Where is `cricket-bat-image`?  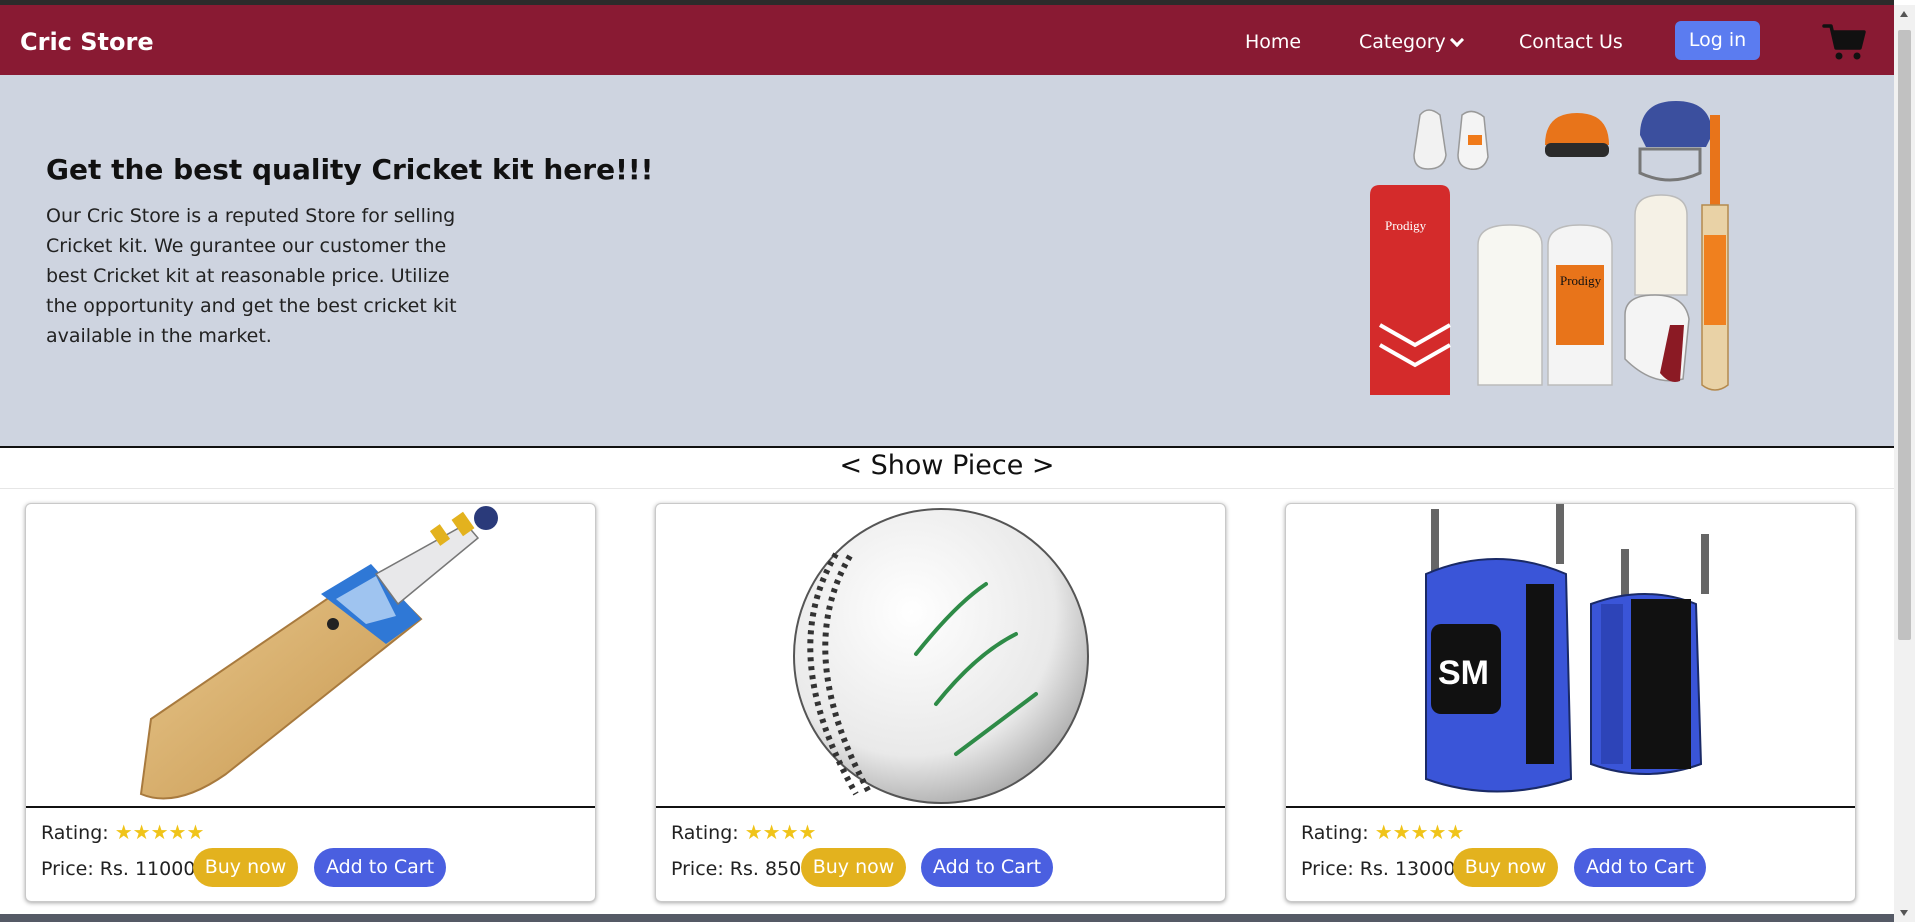 cricket-bat-image is located at coordinates (318, 653).